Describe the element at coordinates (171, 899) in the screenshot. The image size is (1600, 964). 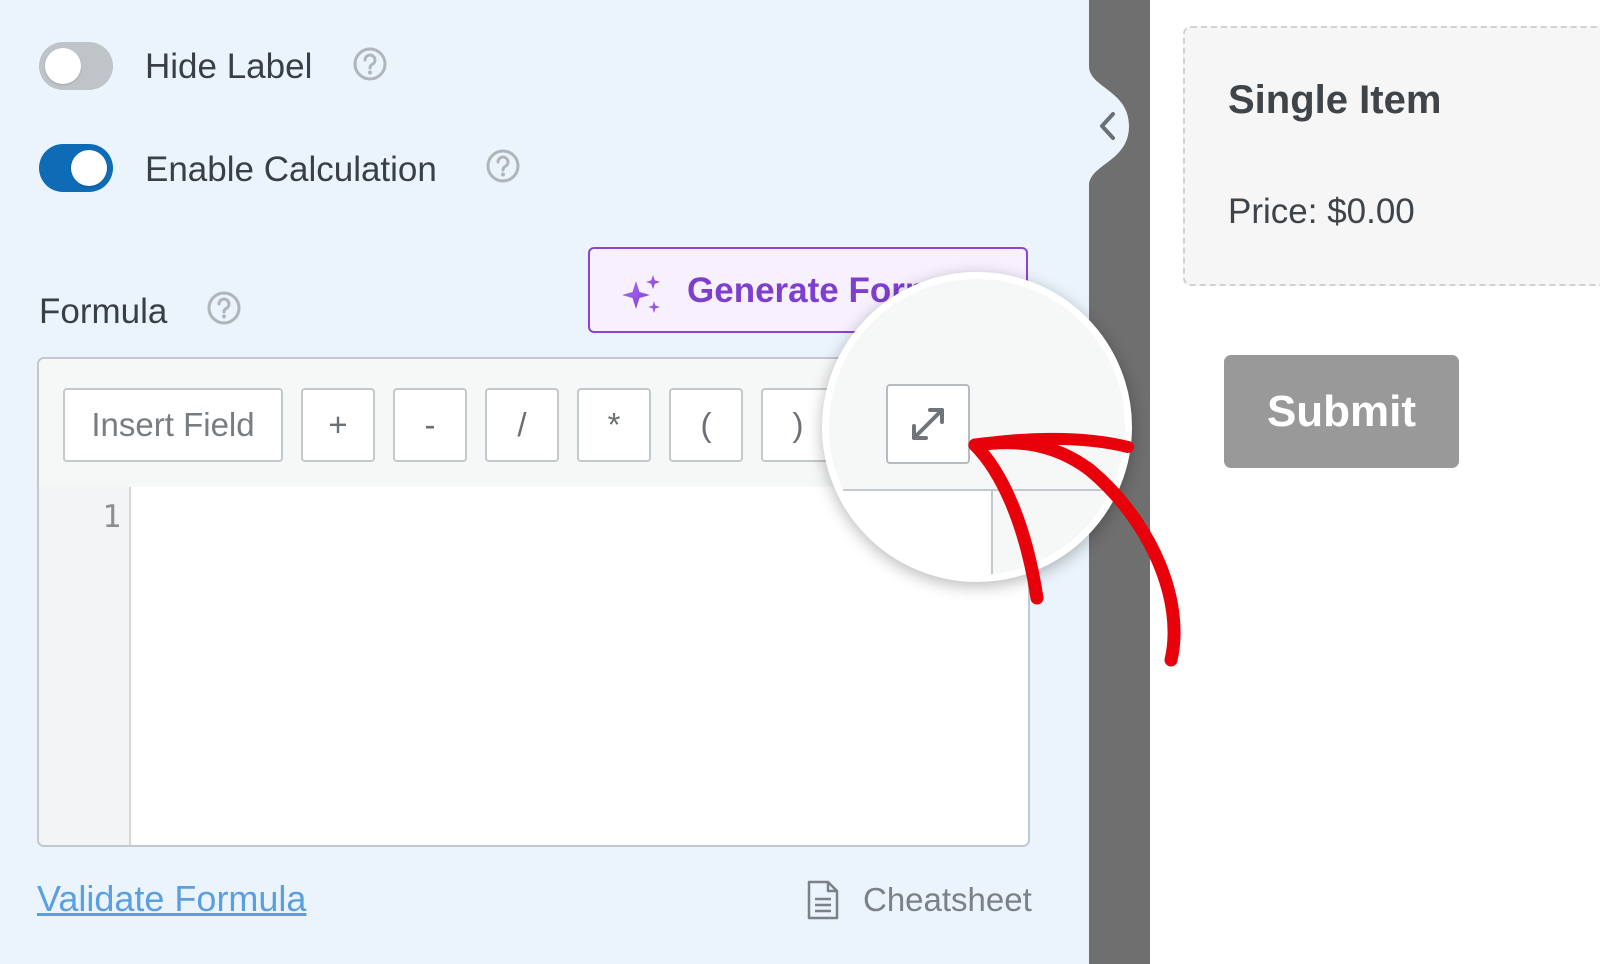
I see `validate-formula-link: Validate Formula` at that location.